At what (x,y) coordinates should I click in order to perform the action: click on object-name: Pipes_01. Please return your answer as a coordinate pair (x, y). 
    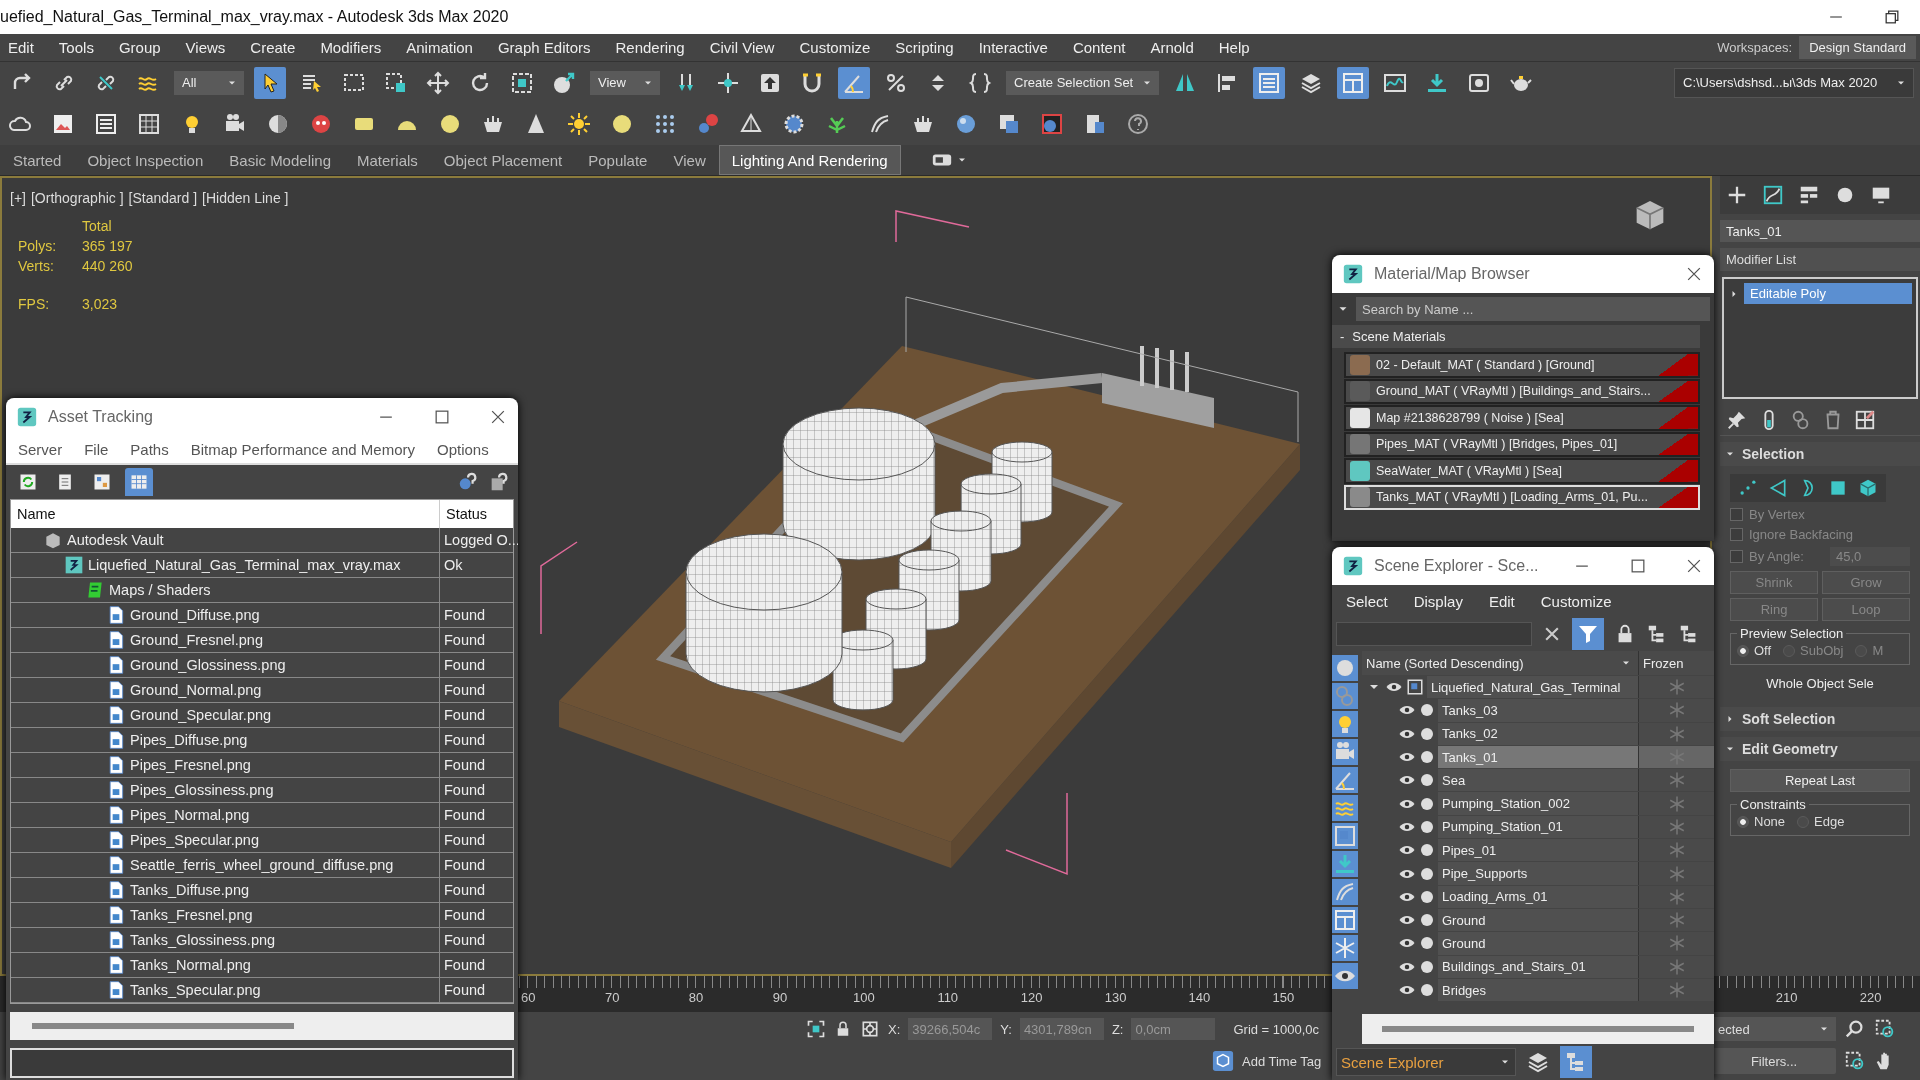
    Looking at the image, I should click on (1538, 850).